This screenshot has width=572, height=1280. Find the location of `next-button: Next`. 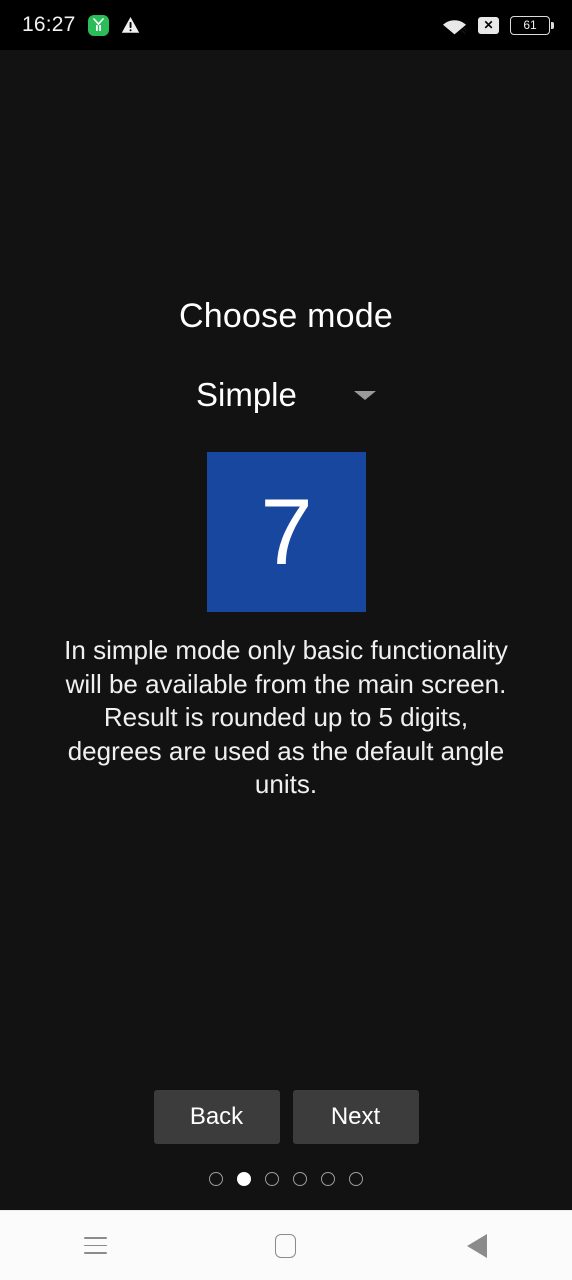

next-button: Next is located at coordinates (355, 1117).